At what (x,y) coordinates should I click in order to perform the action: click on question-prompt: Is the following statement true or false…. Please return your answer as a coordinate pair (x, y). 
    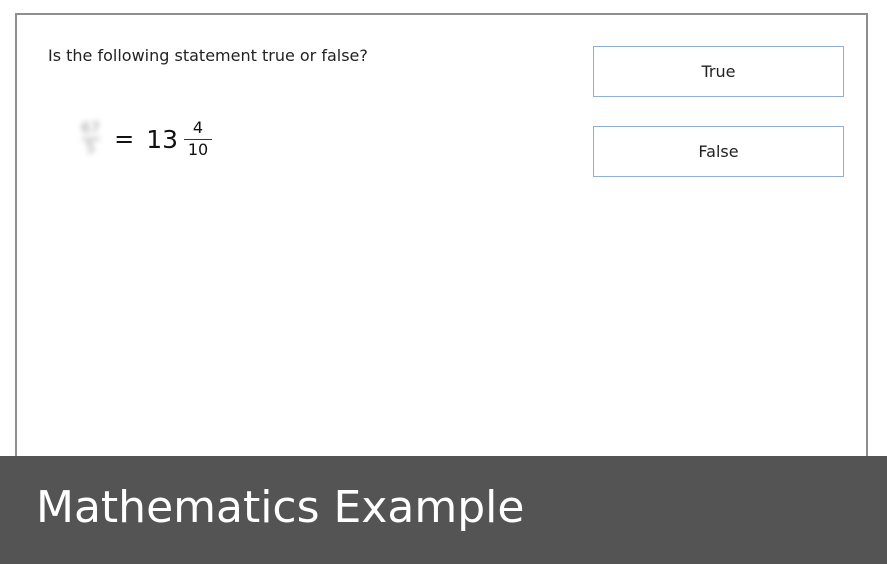
    Looking at the image, I should click on (208, 55).